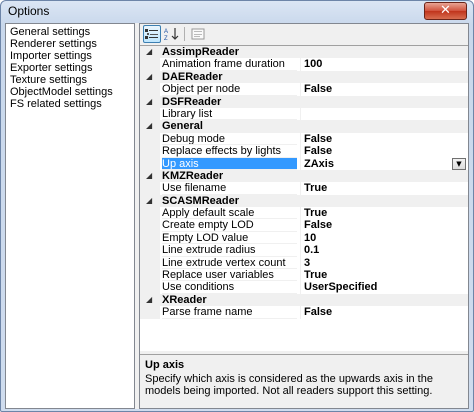  I want to click on property-group-header: ◢ AssimpReader, so click(304, 52).